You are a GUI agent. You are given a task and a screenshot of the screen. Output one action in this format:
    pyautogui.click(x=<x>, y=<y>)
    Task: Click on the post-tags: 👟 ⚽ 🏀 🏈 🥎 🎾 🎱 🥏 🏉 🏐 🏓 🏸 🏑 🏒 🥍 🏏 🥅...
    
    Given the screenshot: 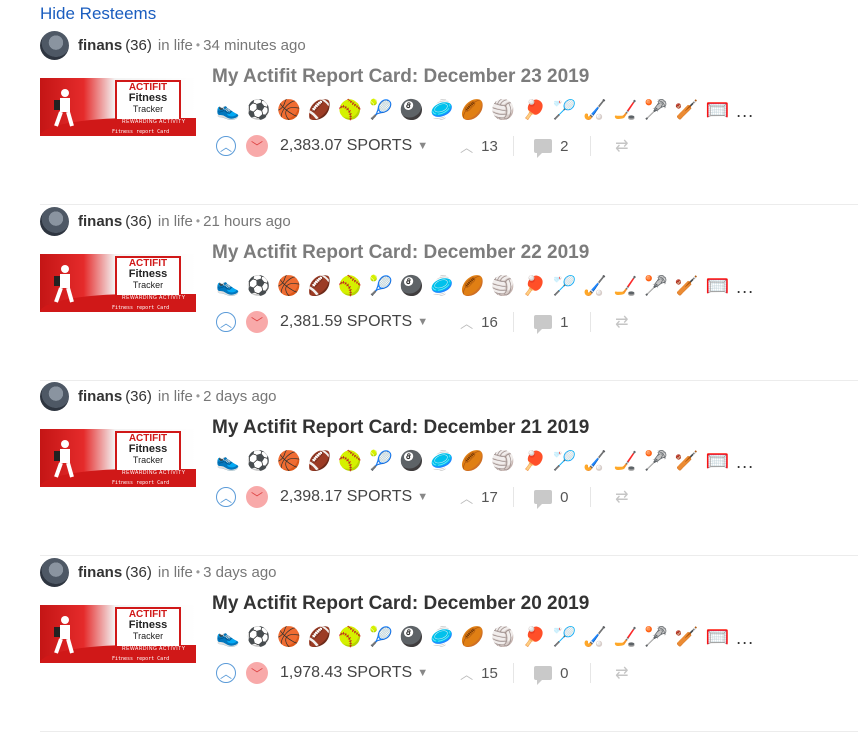 What is the action you would take?
    pyautogui.click(x=485, y=287)
    